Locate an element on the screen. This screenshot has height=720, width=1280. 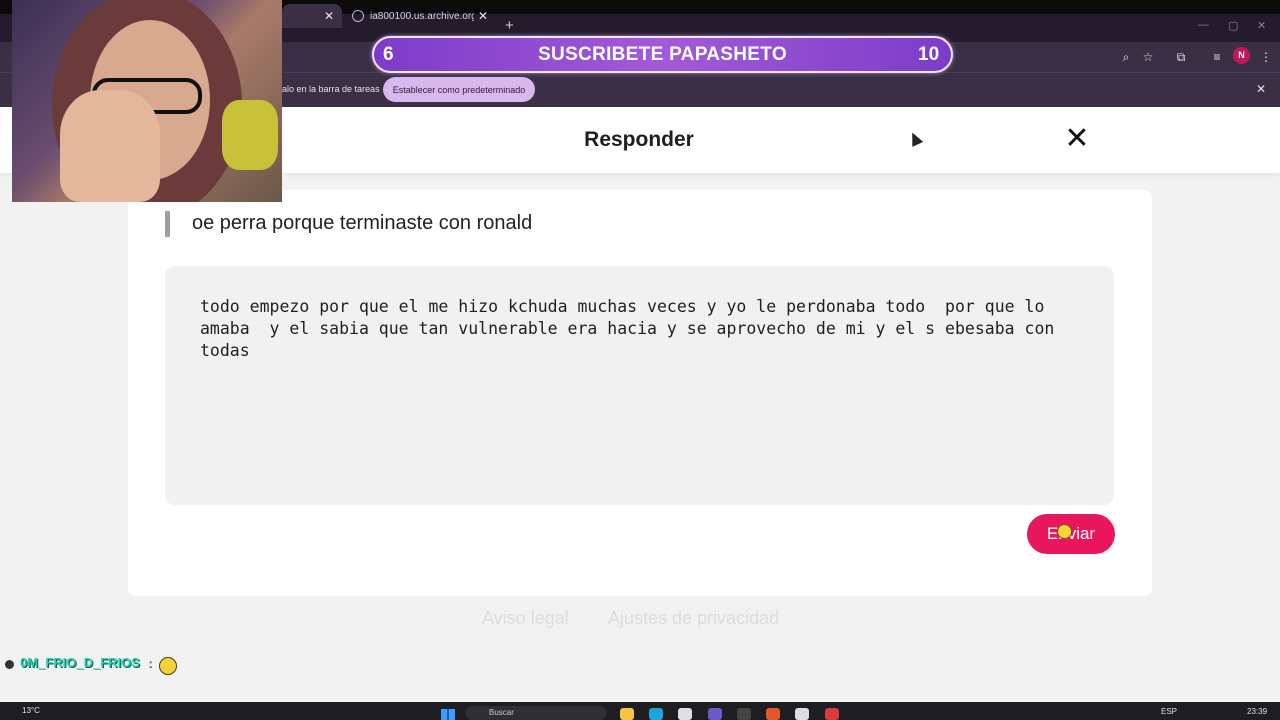
brave-icon is located at coordinates (773, 714).